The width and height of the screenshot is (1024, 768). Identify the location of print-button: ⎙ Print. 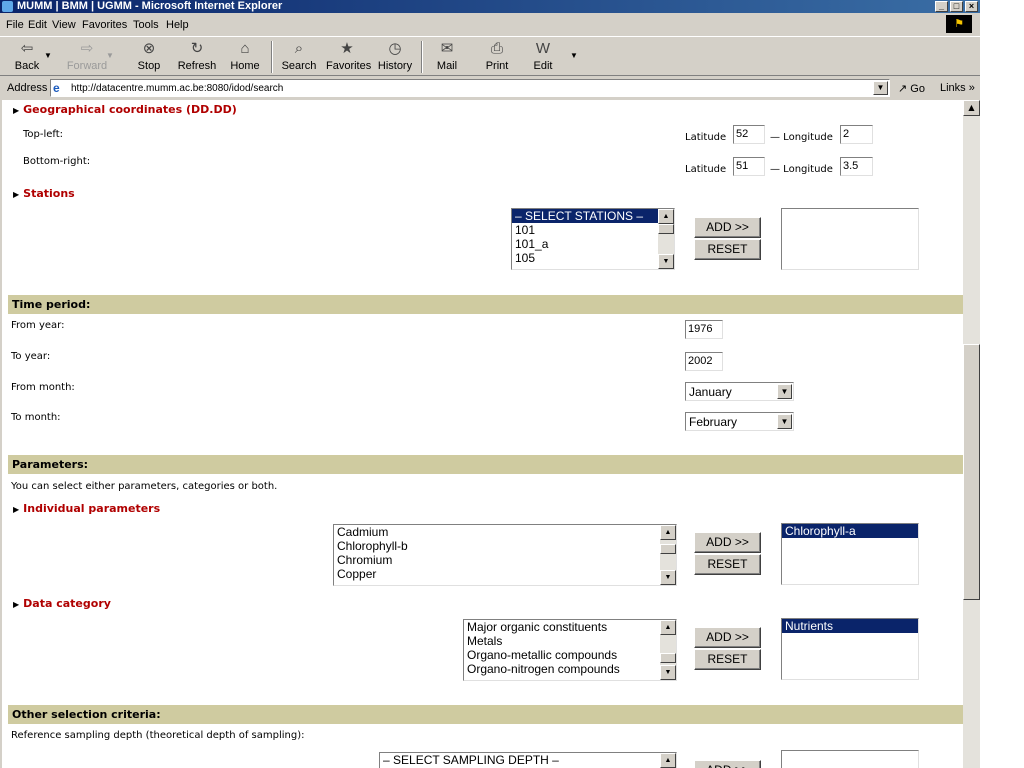
(497, 56).